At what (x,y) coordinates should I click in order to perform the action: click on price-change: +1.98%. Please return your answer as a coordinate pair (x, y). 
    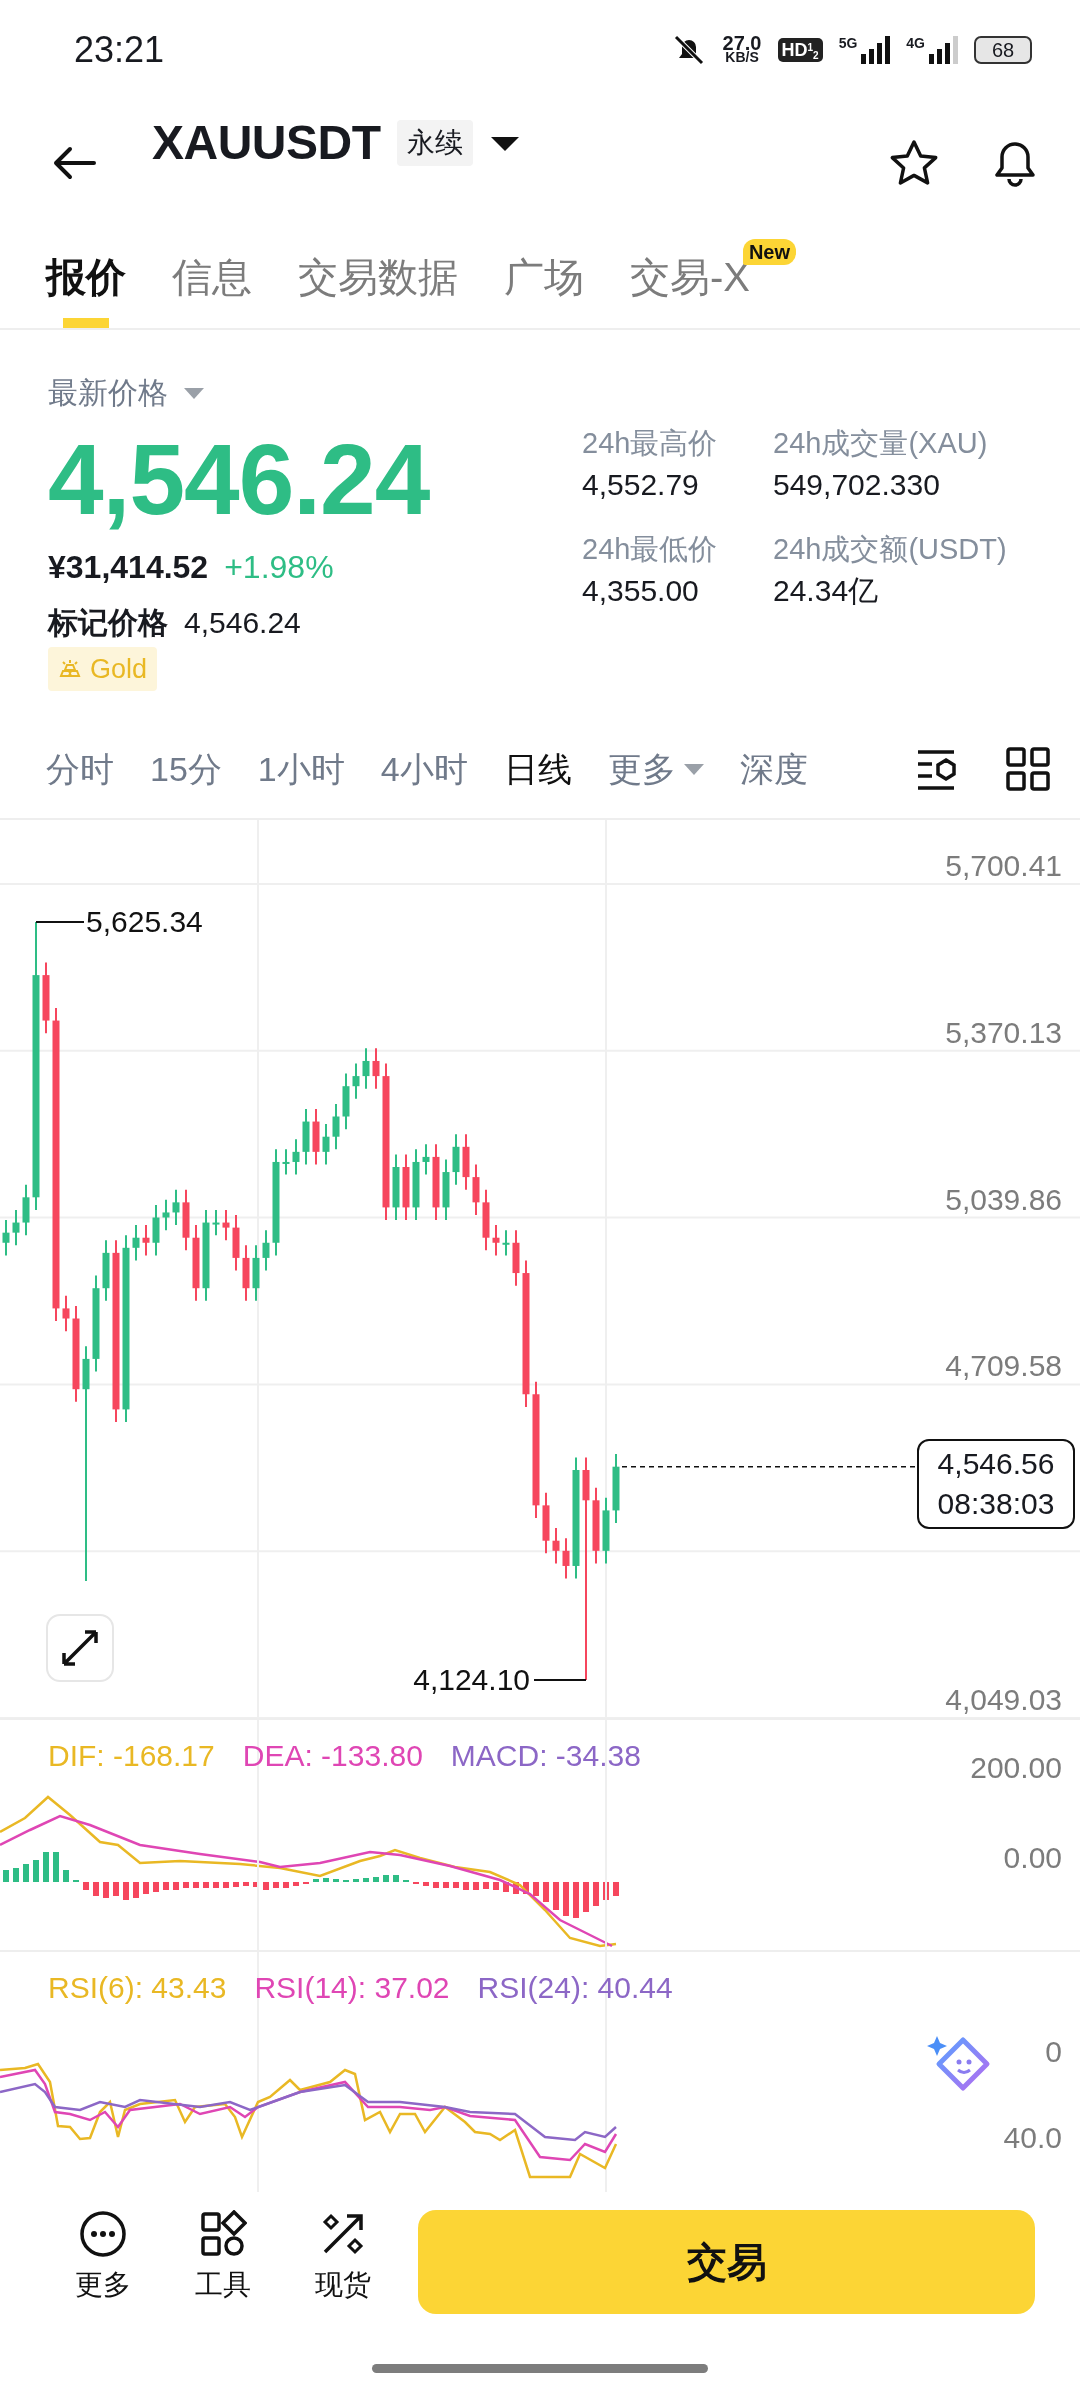
    Looking at the image, I should click on (279, 567).